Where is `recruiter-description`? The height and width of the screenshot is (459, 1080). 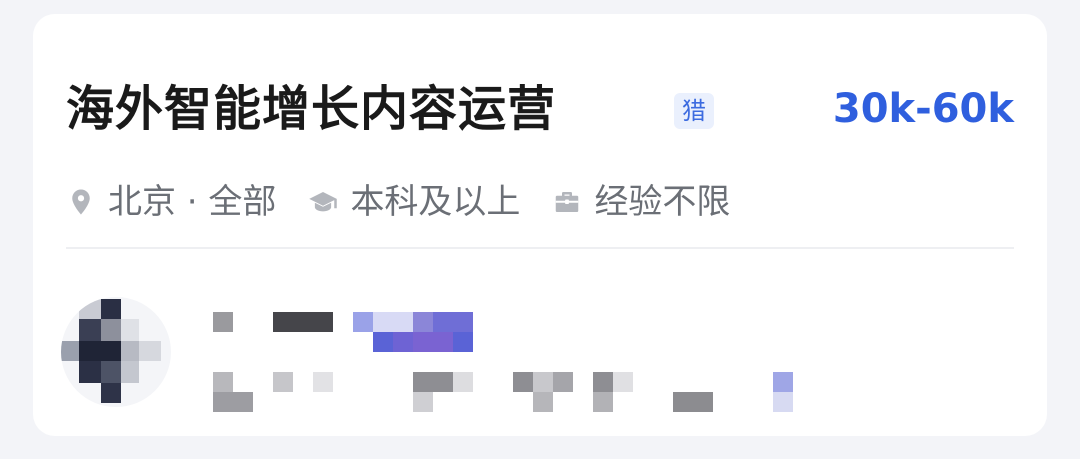
recruiter-description is located at coordinates (503, 393).